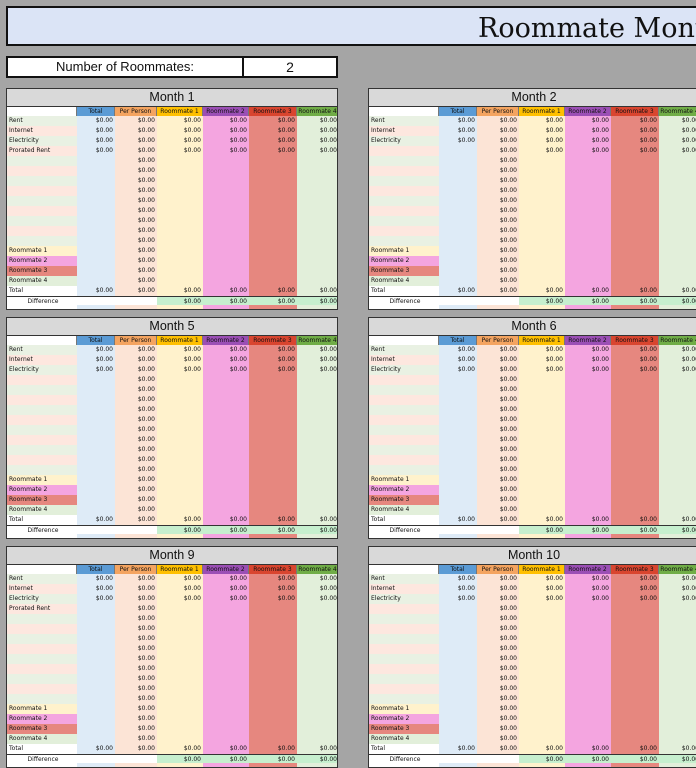 The image size is (696, 768). I want to click on row-label: Electricity, so click(42, 141).